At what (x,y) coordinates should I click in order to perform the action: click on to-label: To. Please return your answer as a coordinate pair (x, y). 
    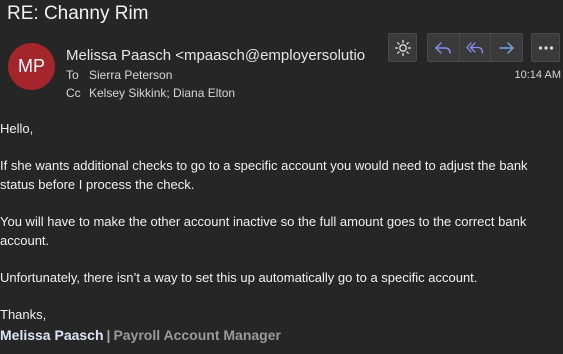
    Looking at the image, I should click on (72, 75).